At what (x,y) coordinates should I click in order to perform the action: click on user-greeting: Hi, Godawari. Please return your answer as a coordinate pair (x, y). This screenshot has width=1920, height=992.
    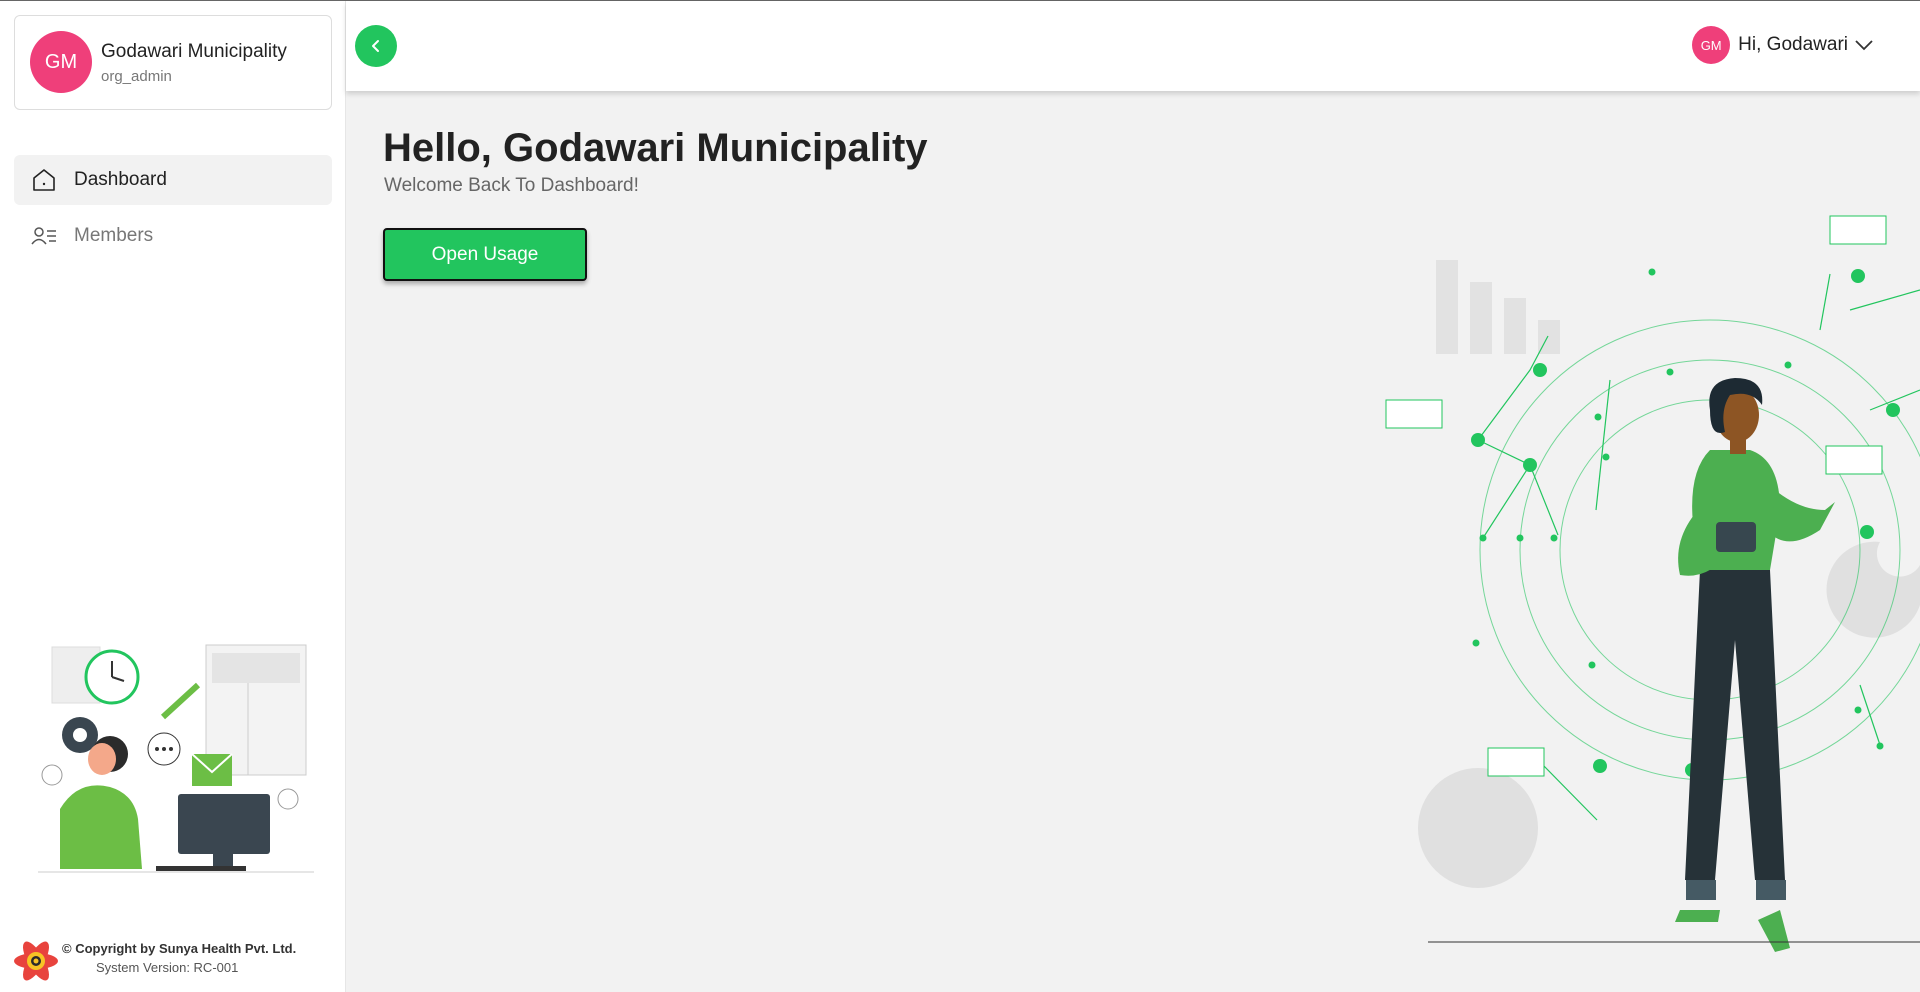
    Looking at the image, I should click on (1793, 44).